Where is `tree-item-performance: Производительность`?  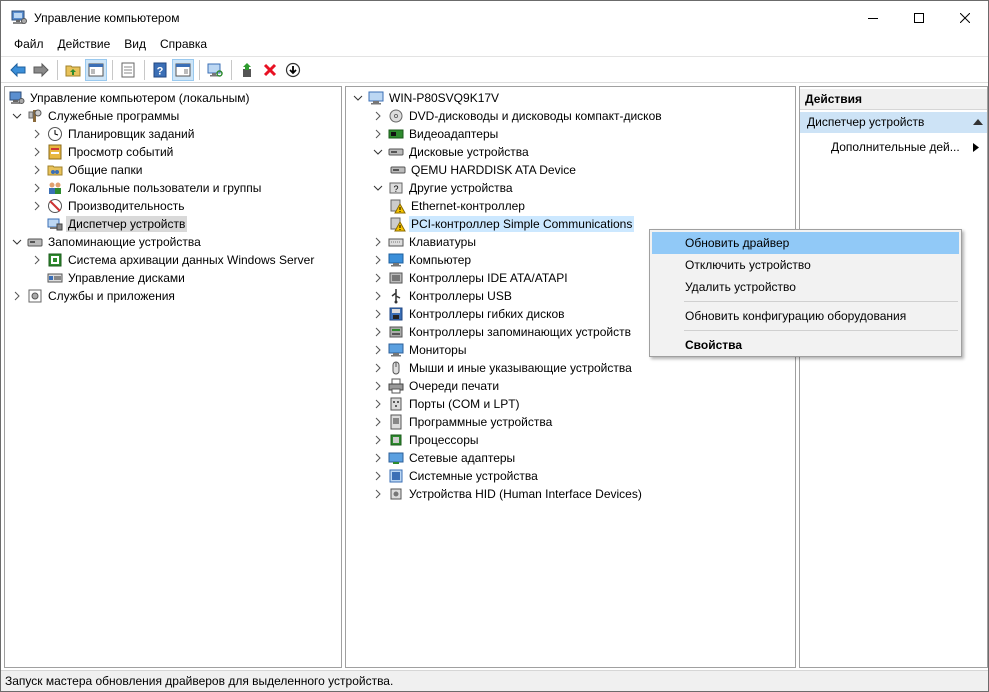
tree-item-performance: Производительность is located at coordinates (108, 206).